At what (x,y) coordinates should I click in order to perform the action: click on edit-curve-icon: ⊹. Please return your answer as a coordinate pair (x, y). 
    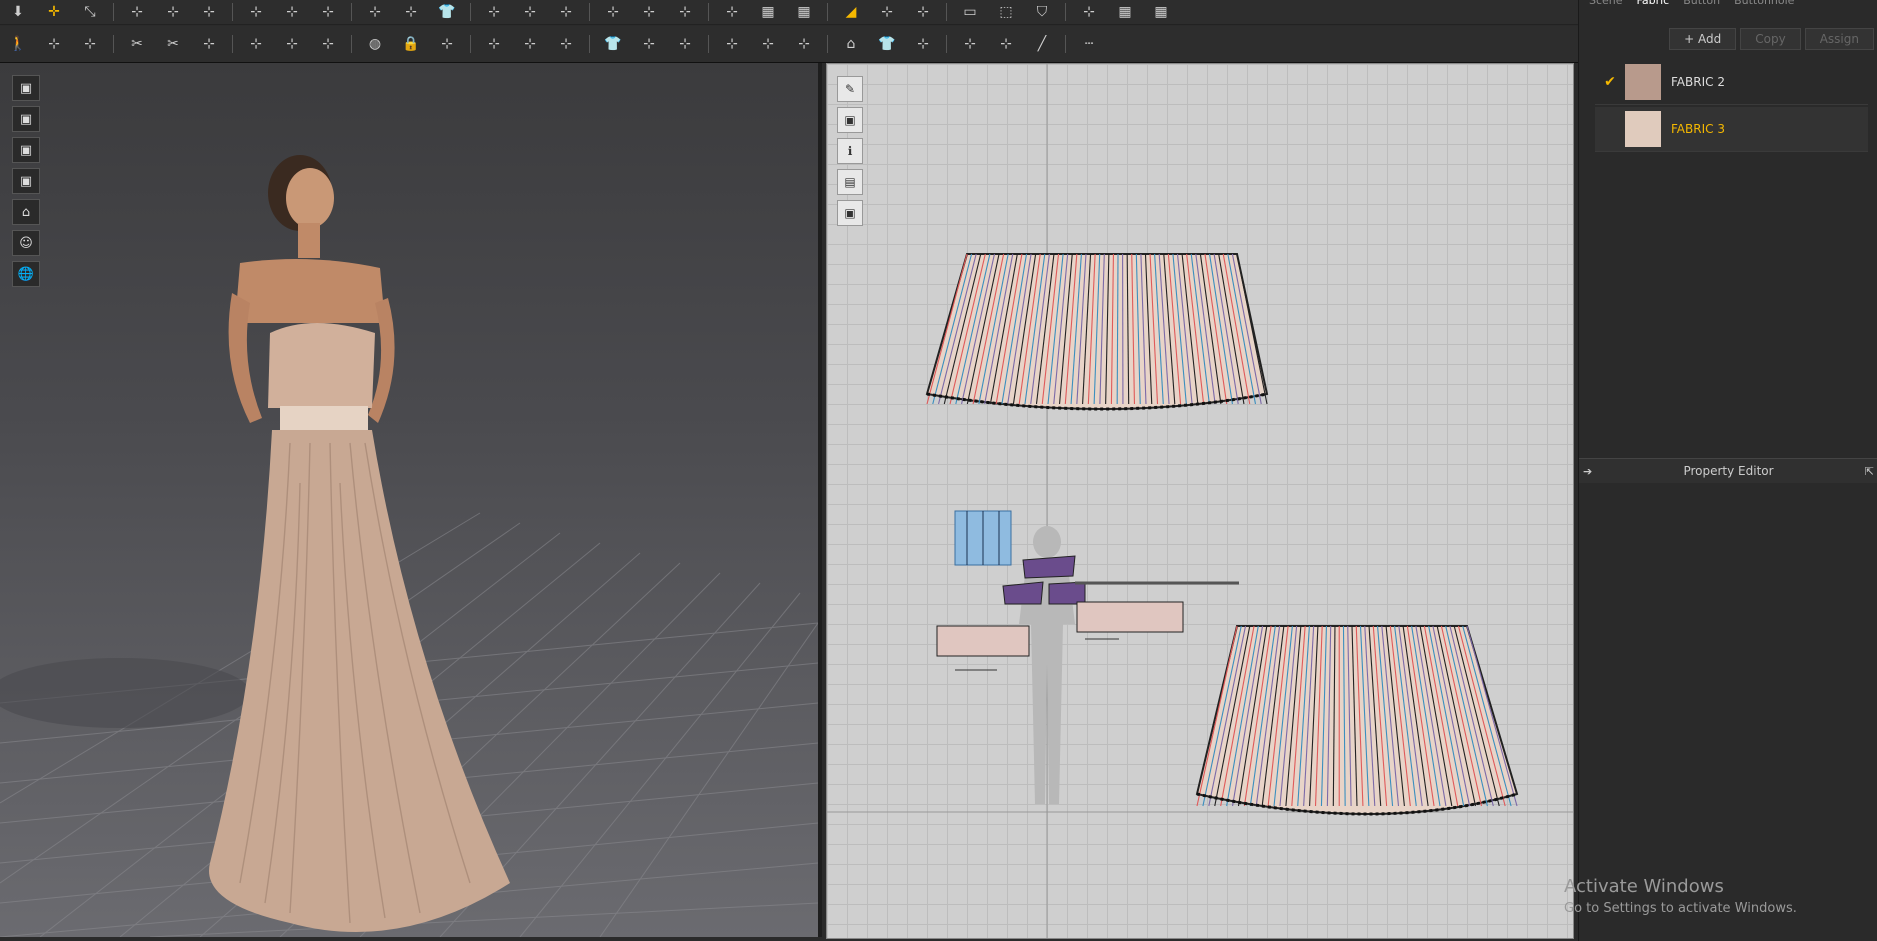
    Looking at the image, I should click on (137, 12).